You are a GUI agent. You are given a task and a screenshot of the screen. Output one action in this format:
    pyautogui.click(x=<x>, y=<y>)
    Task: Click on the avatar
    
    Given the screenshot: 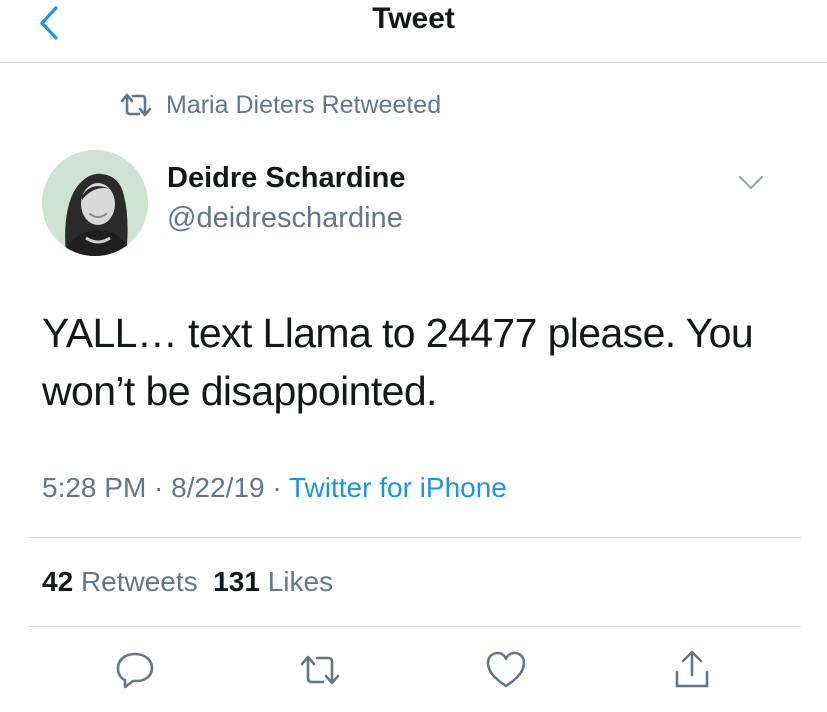 What is the action you would take?
    pyautogui.click(x=95, y=203)
    